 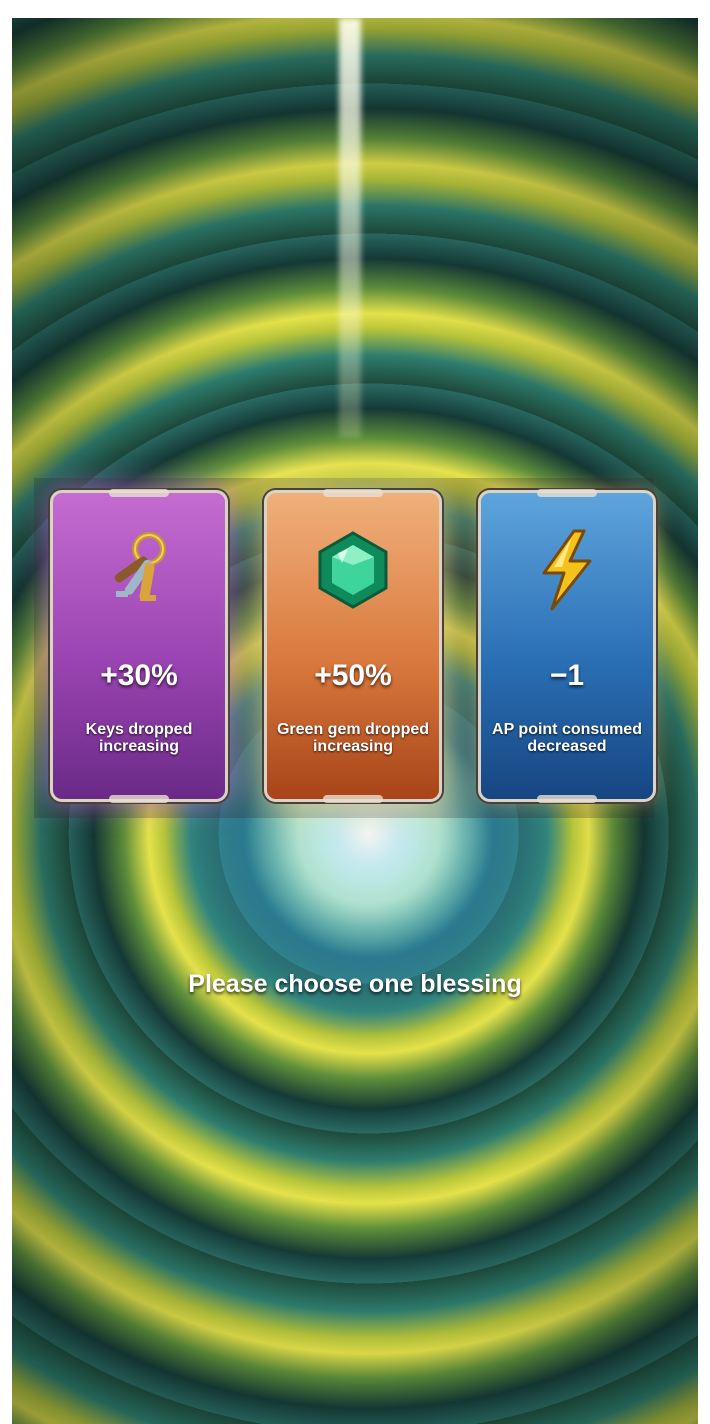 What do you see at coordinates (567, 570) in the screenshot?
I see `lightning-icon` at bounding box center [567, 570].